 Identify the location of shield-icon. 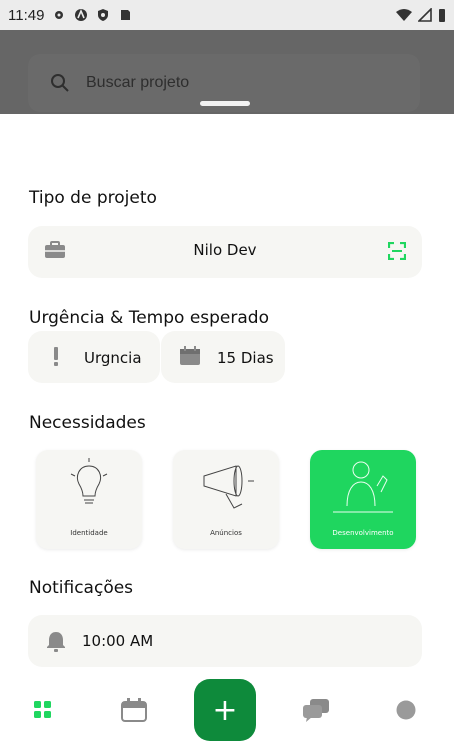
(103, 15).